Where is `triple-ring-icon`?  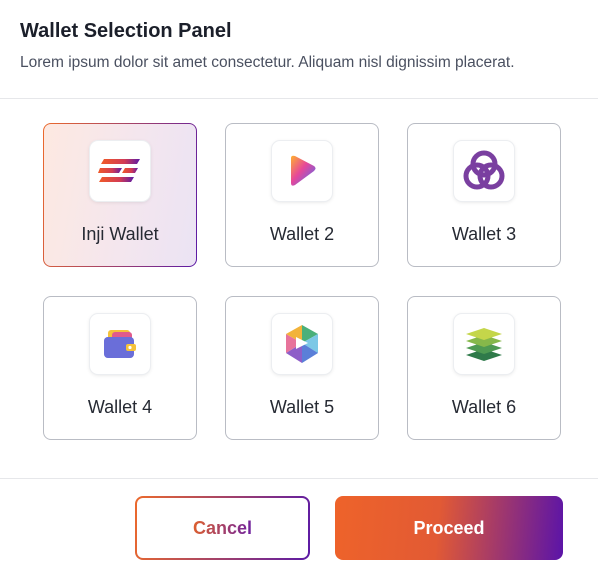
triple-ring-icon is located at coordinates (484, 171).